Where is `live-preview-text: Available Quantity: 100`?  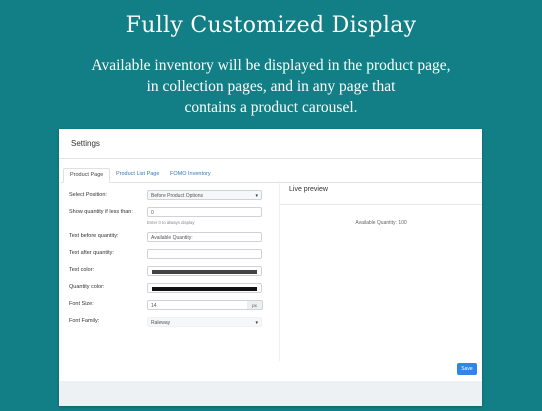
live-preview-text: Available Quantity: 100 is located at coordinates (381, 223).